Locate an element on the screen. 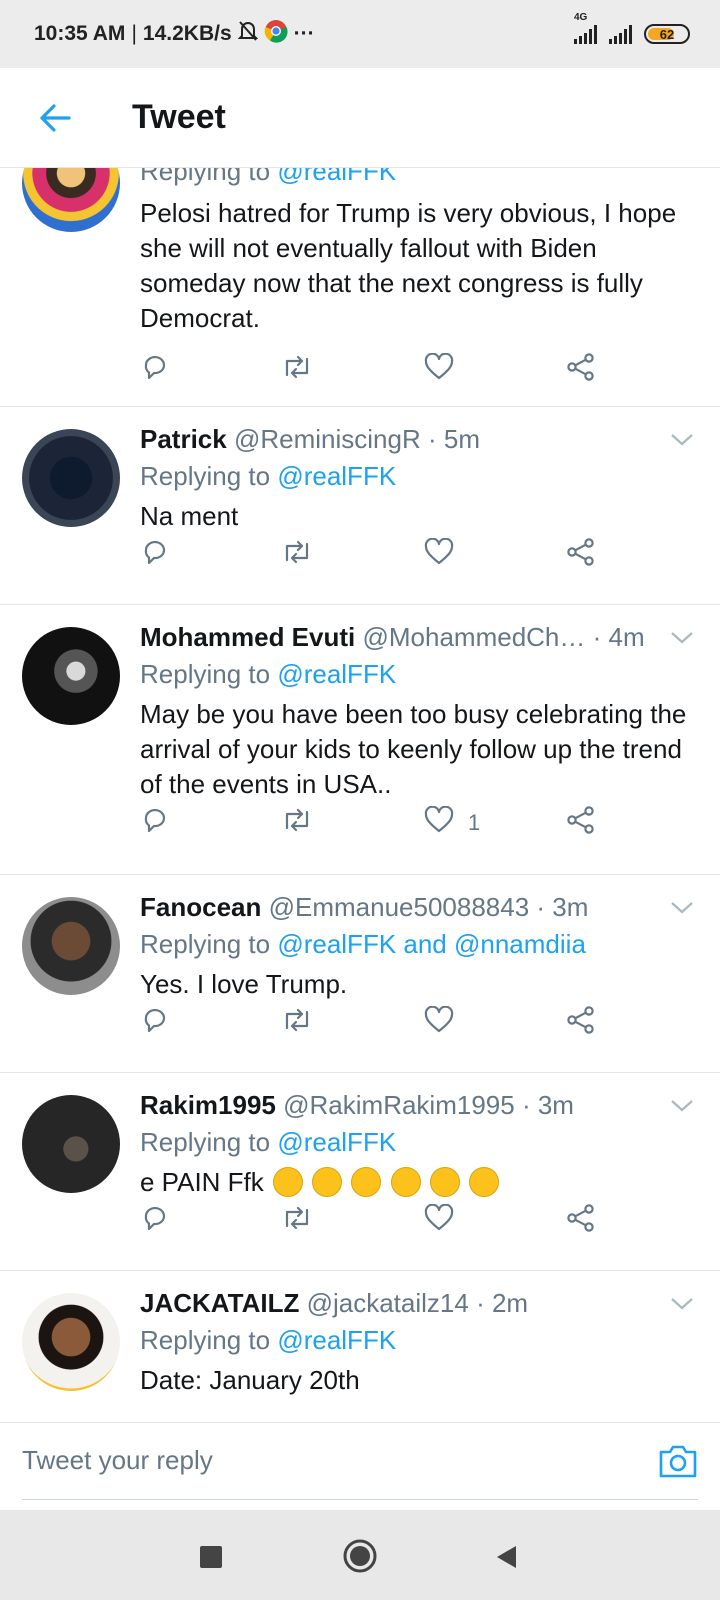 Image resolution: width=720 pixels, height=1600 pixels. user-handle: @jackatailz14 is located at coordinates (388, 1303).